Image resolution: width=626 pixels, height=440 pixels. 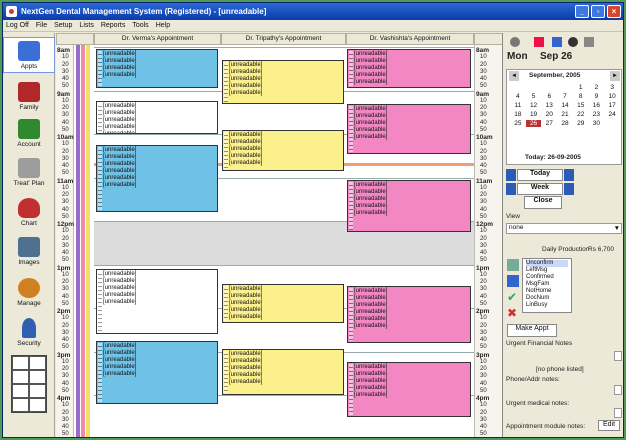 What do you see at coordinates (581, 87) in the screenshot?
I see `calendar-day: 1` at bounding box center [581, 87].